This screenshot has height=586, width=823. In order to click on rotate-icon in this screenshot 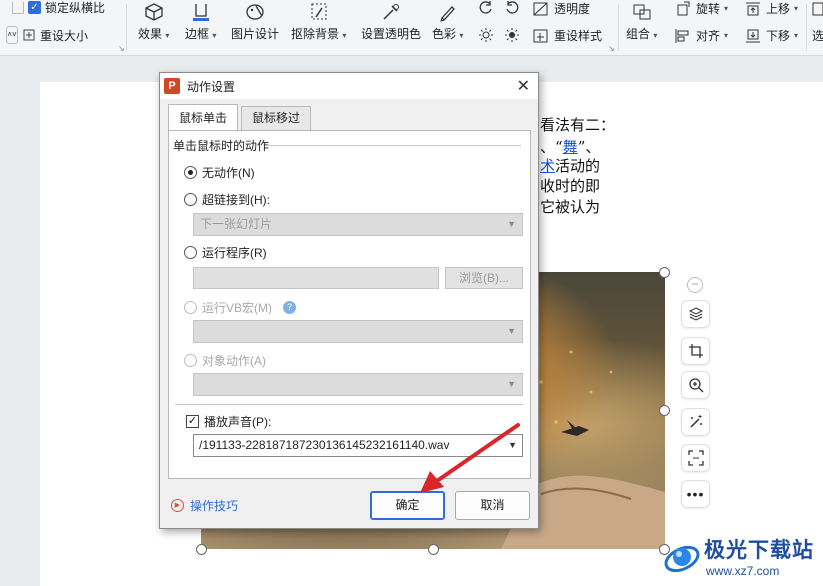, I will do `click(683, 8)`.